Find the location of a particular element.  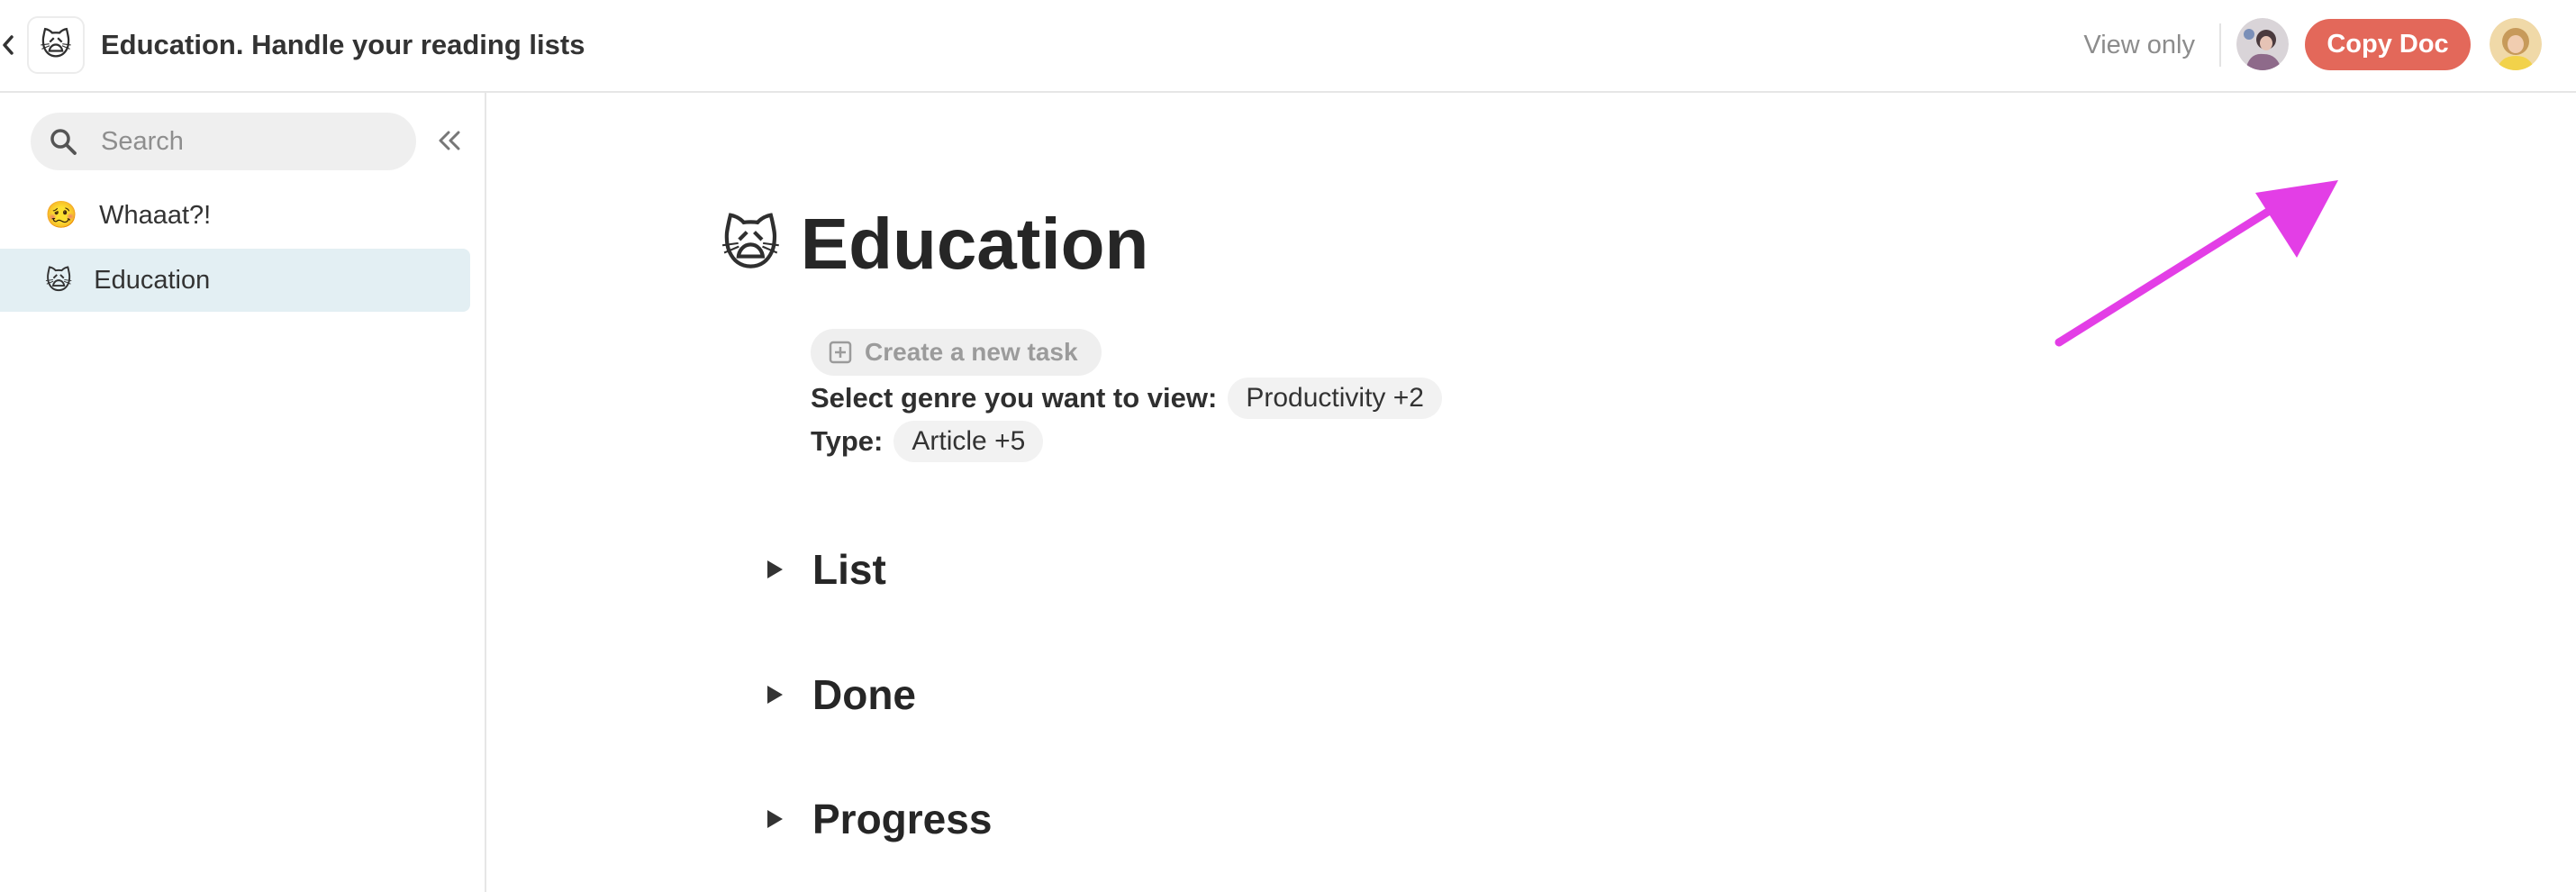

section-progress: Progress is located at coordinates (879, 819).